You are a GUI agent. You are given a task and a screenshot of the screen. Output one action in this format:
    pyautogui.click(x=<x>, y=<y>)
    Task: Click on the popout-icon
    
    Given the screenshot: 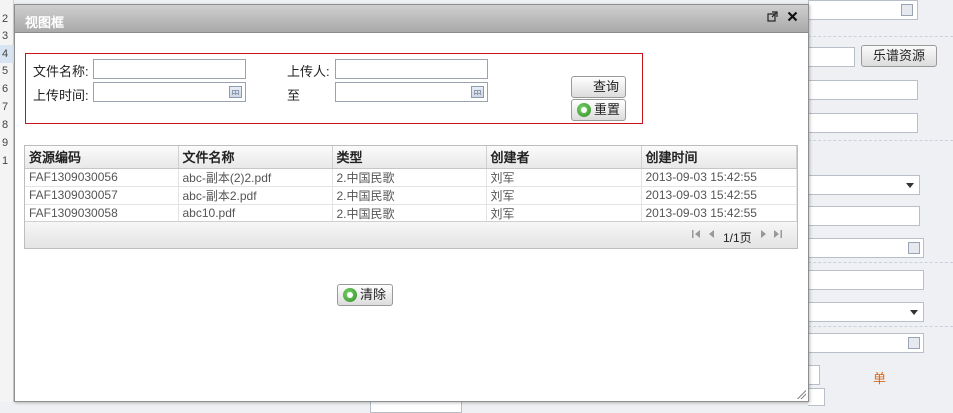 What is the action you would take?
    pyautogui.click(x=772, y=18)
    